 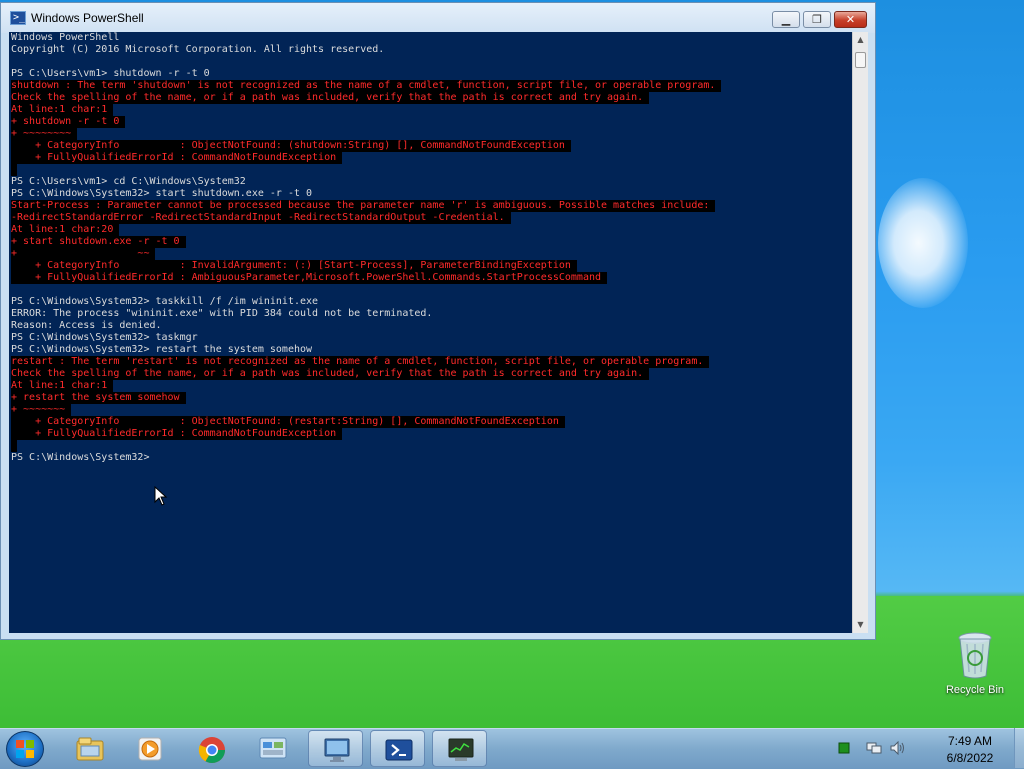 I want to click on console-line: PS C:\Users\vm1> shutdown -r -t 0, so click(x=110, y=73).